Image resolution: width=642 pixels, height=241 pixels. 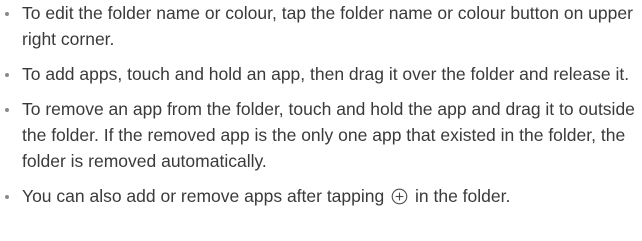 What do you see at coordinates (463, 196) in the screenshot?
I see `list-item-text-after: in the folder.` at bounding box center [463, 196].